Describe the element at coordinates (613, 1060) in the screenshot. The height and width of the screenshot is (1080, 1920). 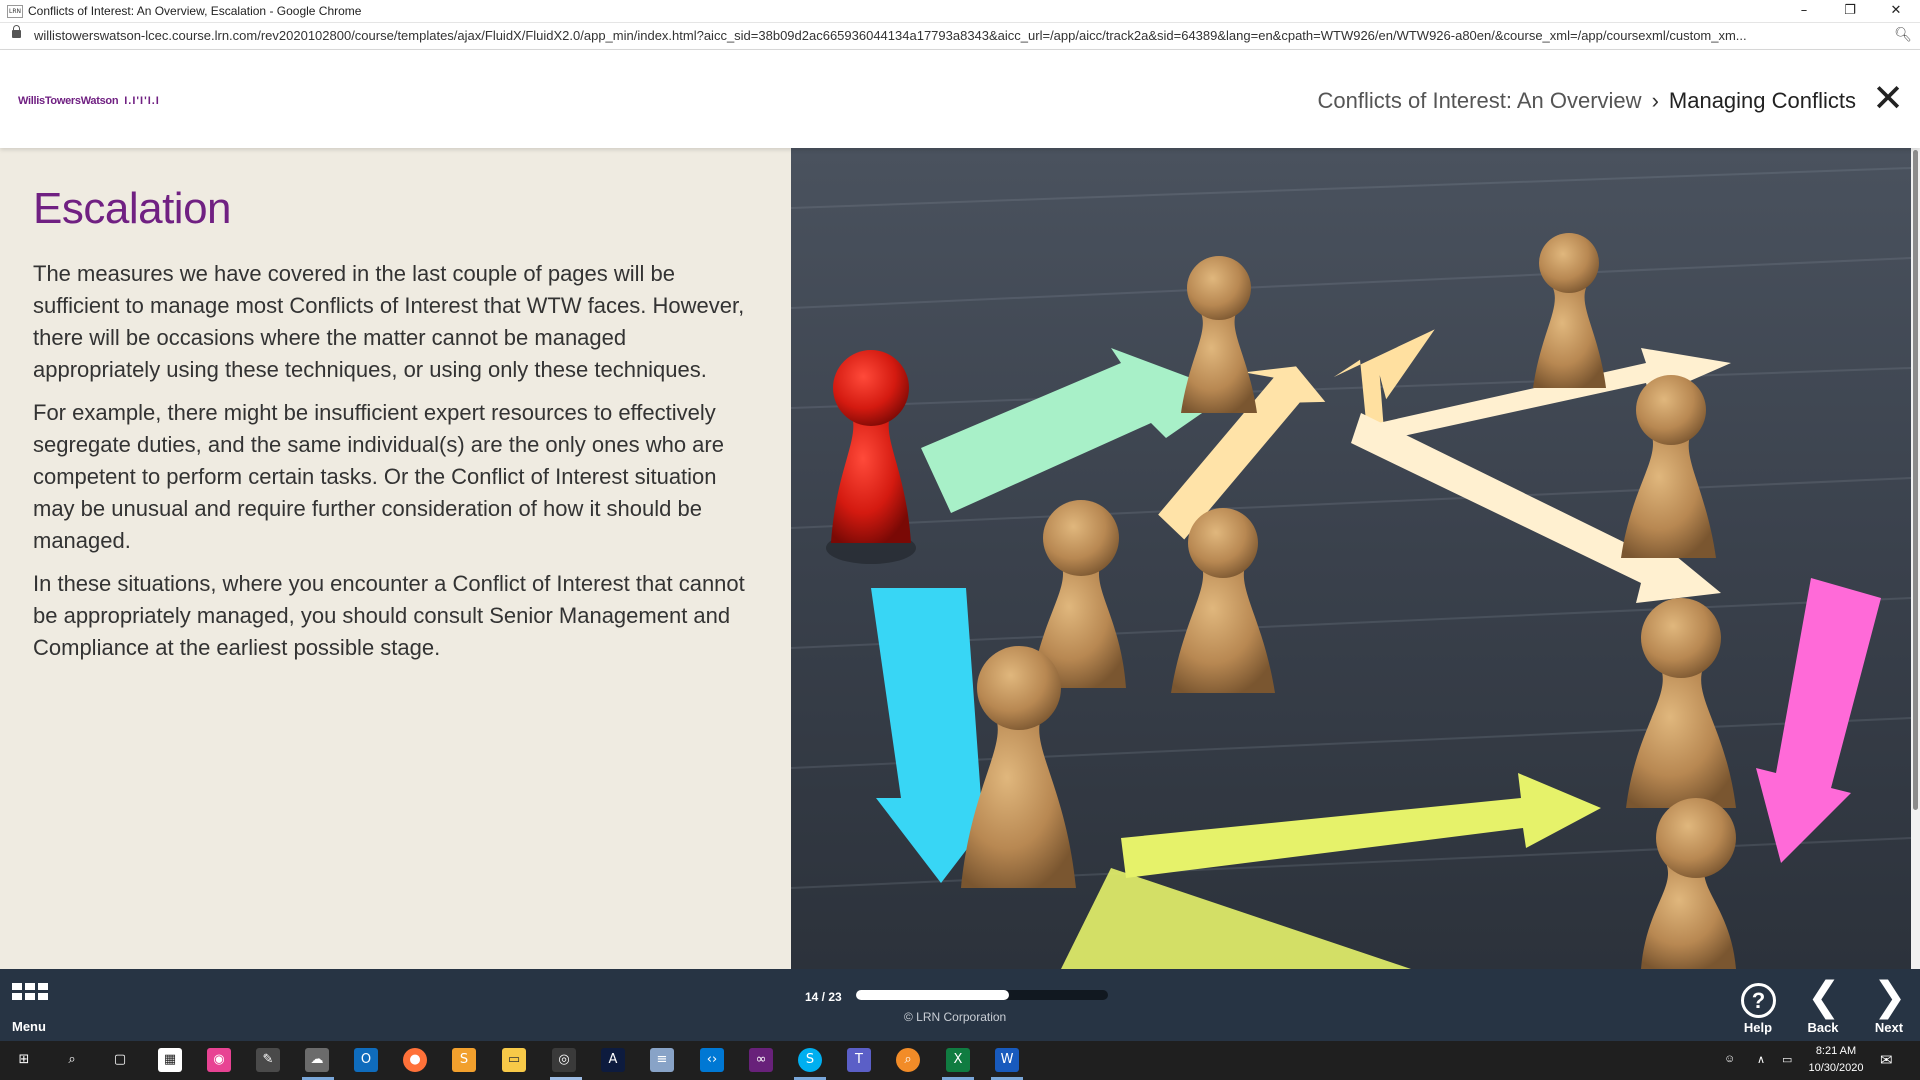
I see `acrobat-icon: A` at that location.